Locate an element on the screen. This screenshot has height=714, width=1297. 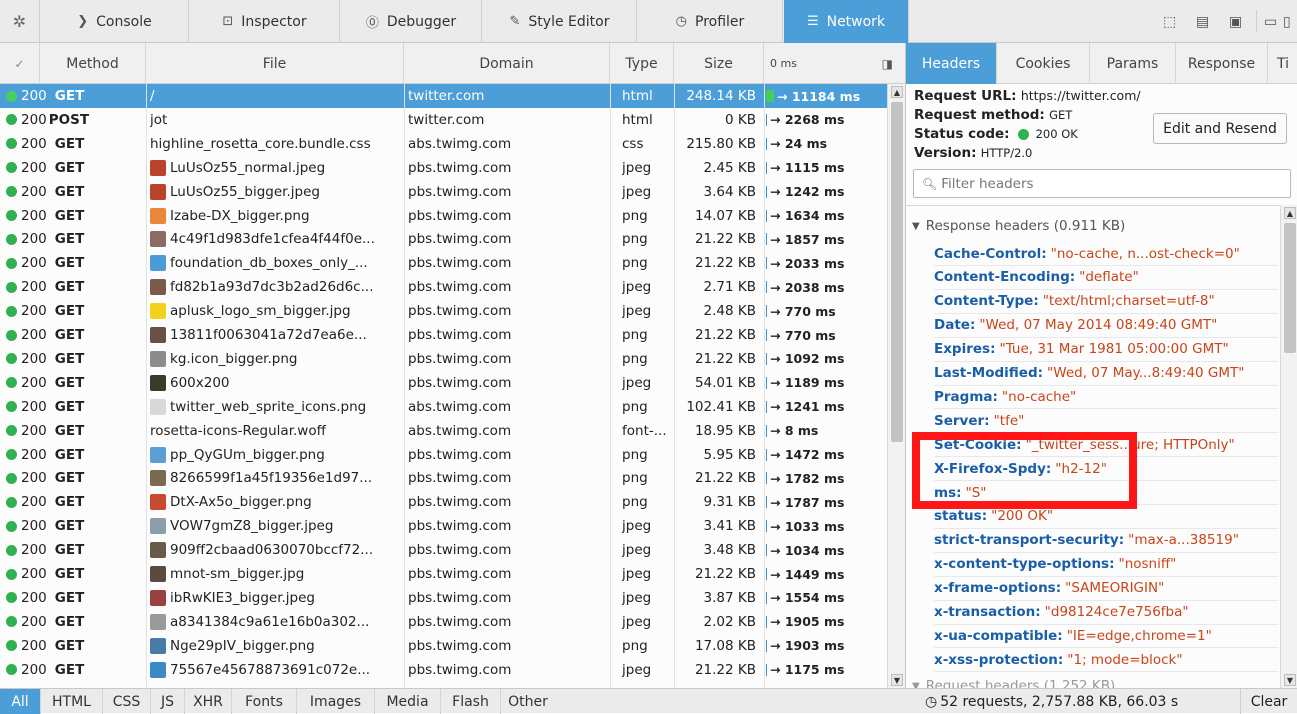
header-row: Content-Encoding: "deflate" is located at coordinates (1106, 278).